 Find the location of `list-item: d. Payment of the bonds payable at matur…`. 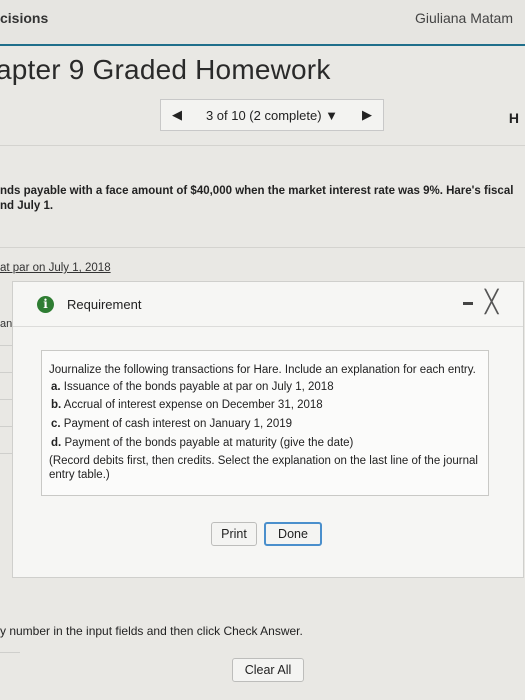

list-item: d. Payment of the bonds payable at matur… is located at coordinates (202, 442).